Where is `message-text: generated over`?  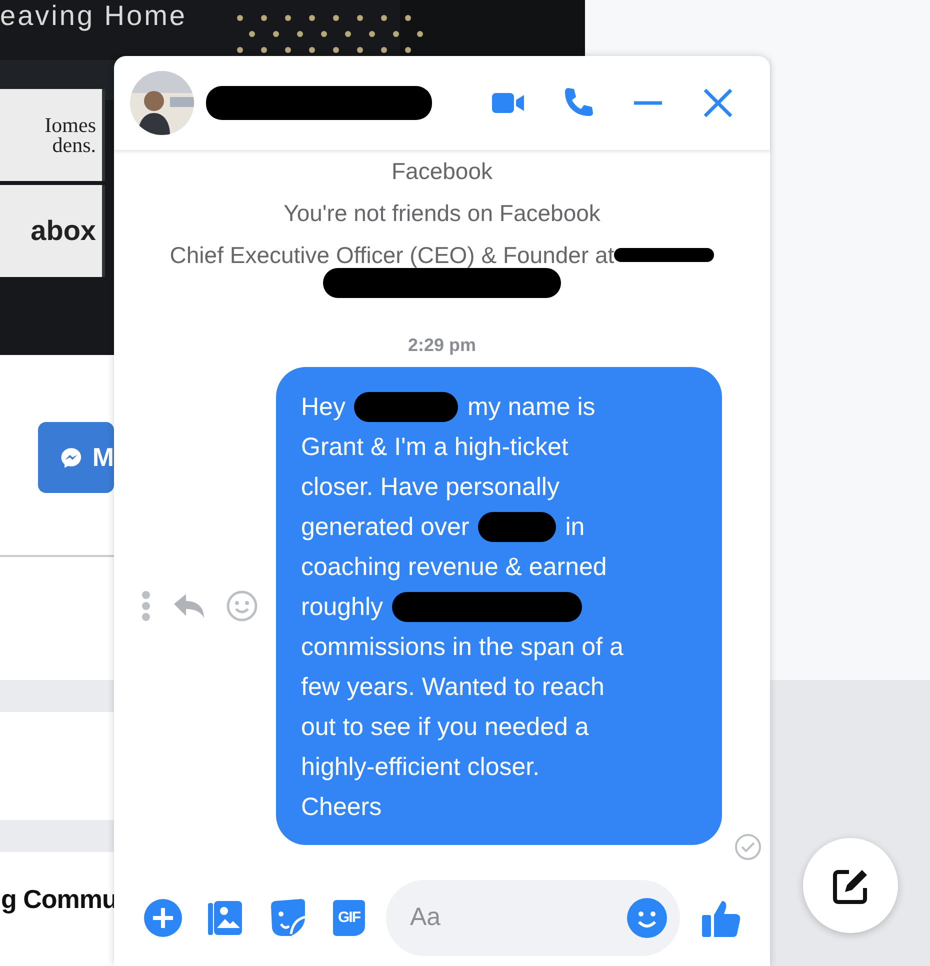
message-text: generated over is located at coordinates (385, 527).